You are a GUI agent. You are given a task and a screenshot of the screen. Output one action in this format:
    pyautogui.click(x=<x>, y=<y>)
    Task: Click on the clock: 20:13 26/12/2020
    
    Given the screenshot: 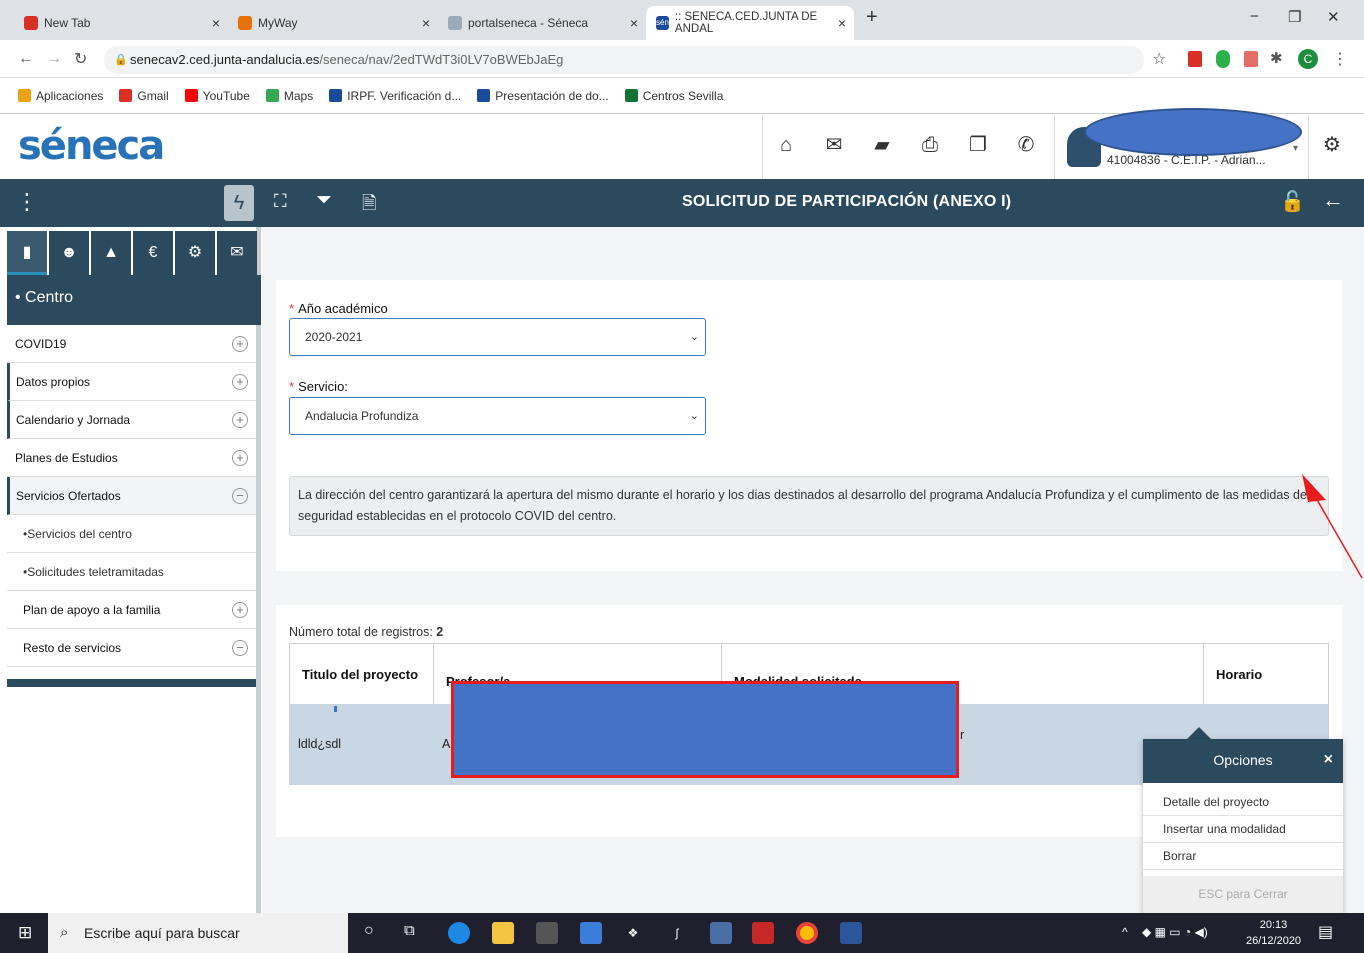 What is the action you would take?
    pyautogui.click(x=1273, y=933)
    